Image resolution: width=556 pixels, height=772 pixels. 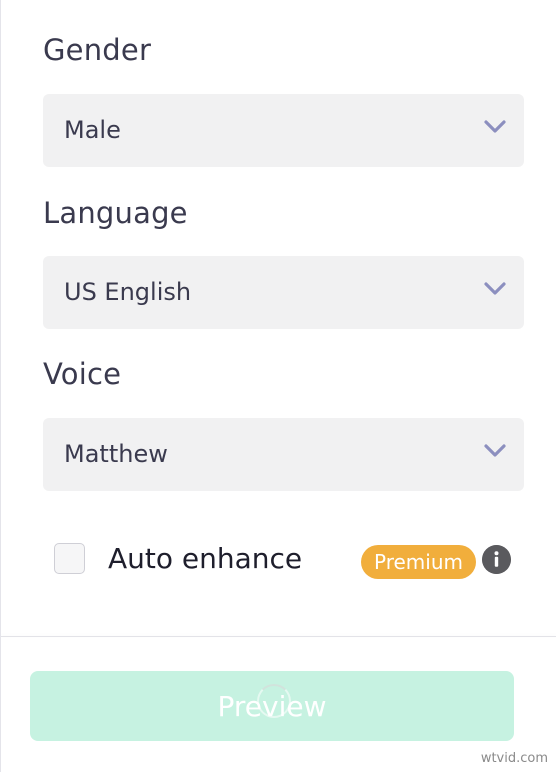 What do you see at coordinates (116, 454) in the screenshot?
I see `voice-select-value: Matthew` at bounding box center [116, 454].